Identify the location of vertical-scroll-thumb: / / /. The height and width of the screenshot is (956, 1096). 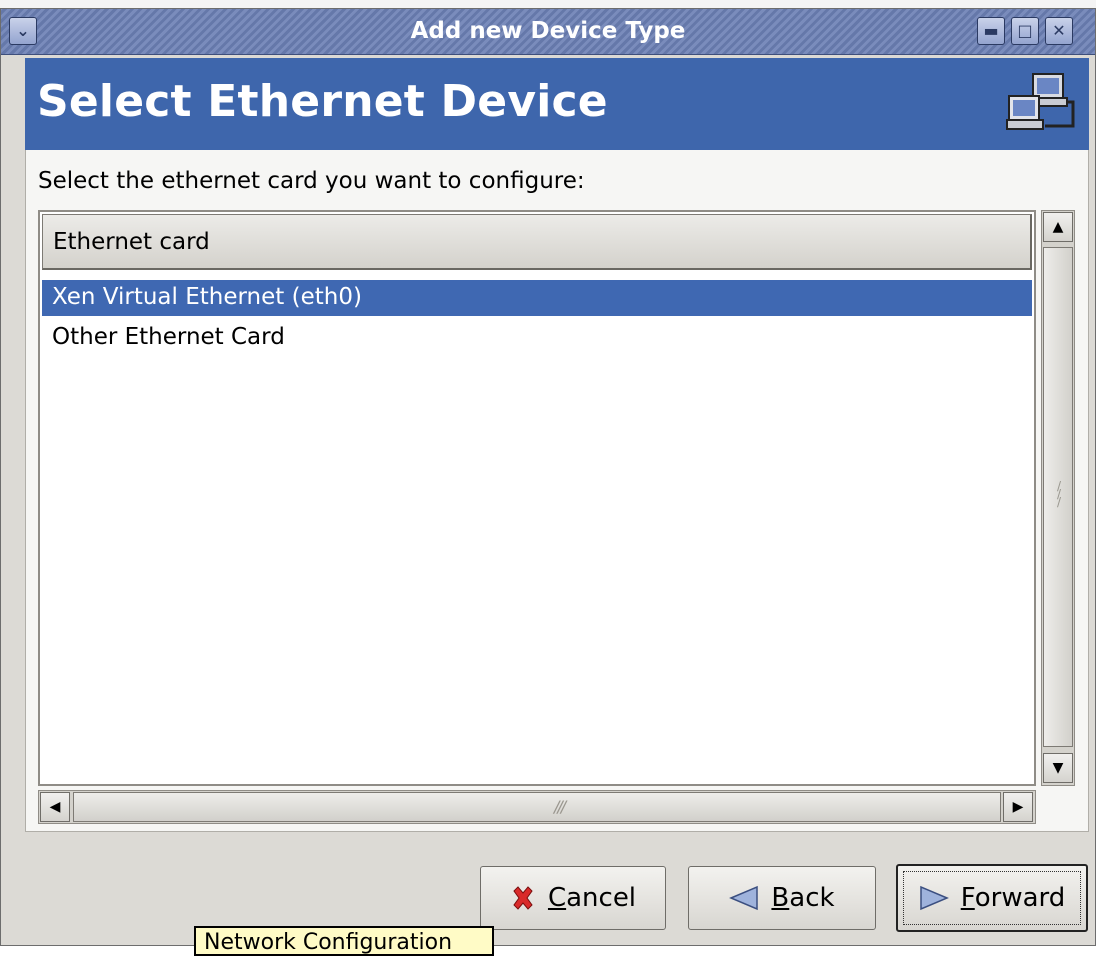
(1058, 497).